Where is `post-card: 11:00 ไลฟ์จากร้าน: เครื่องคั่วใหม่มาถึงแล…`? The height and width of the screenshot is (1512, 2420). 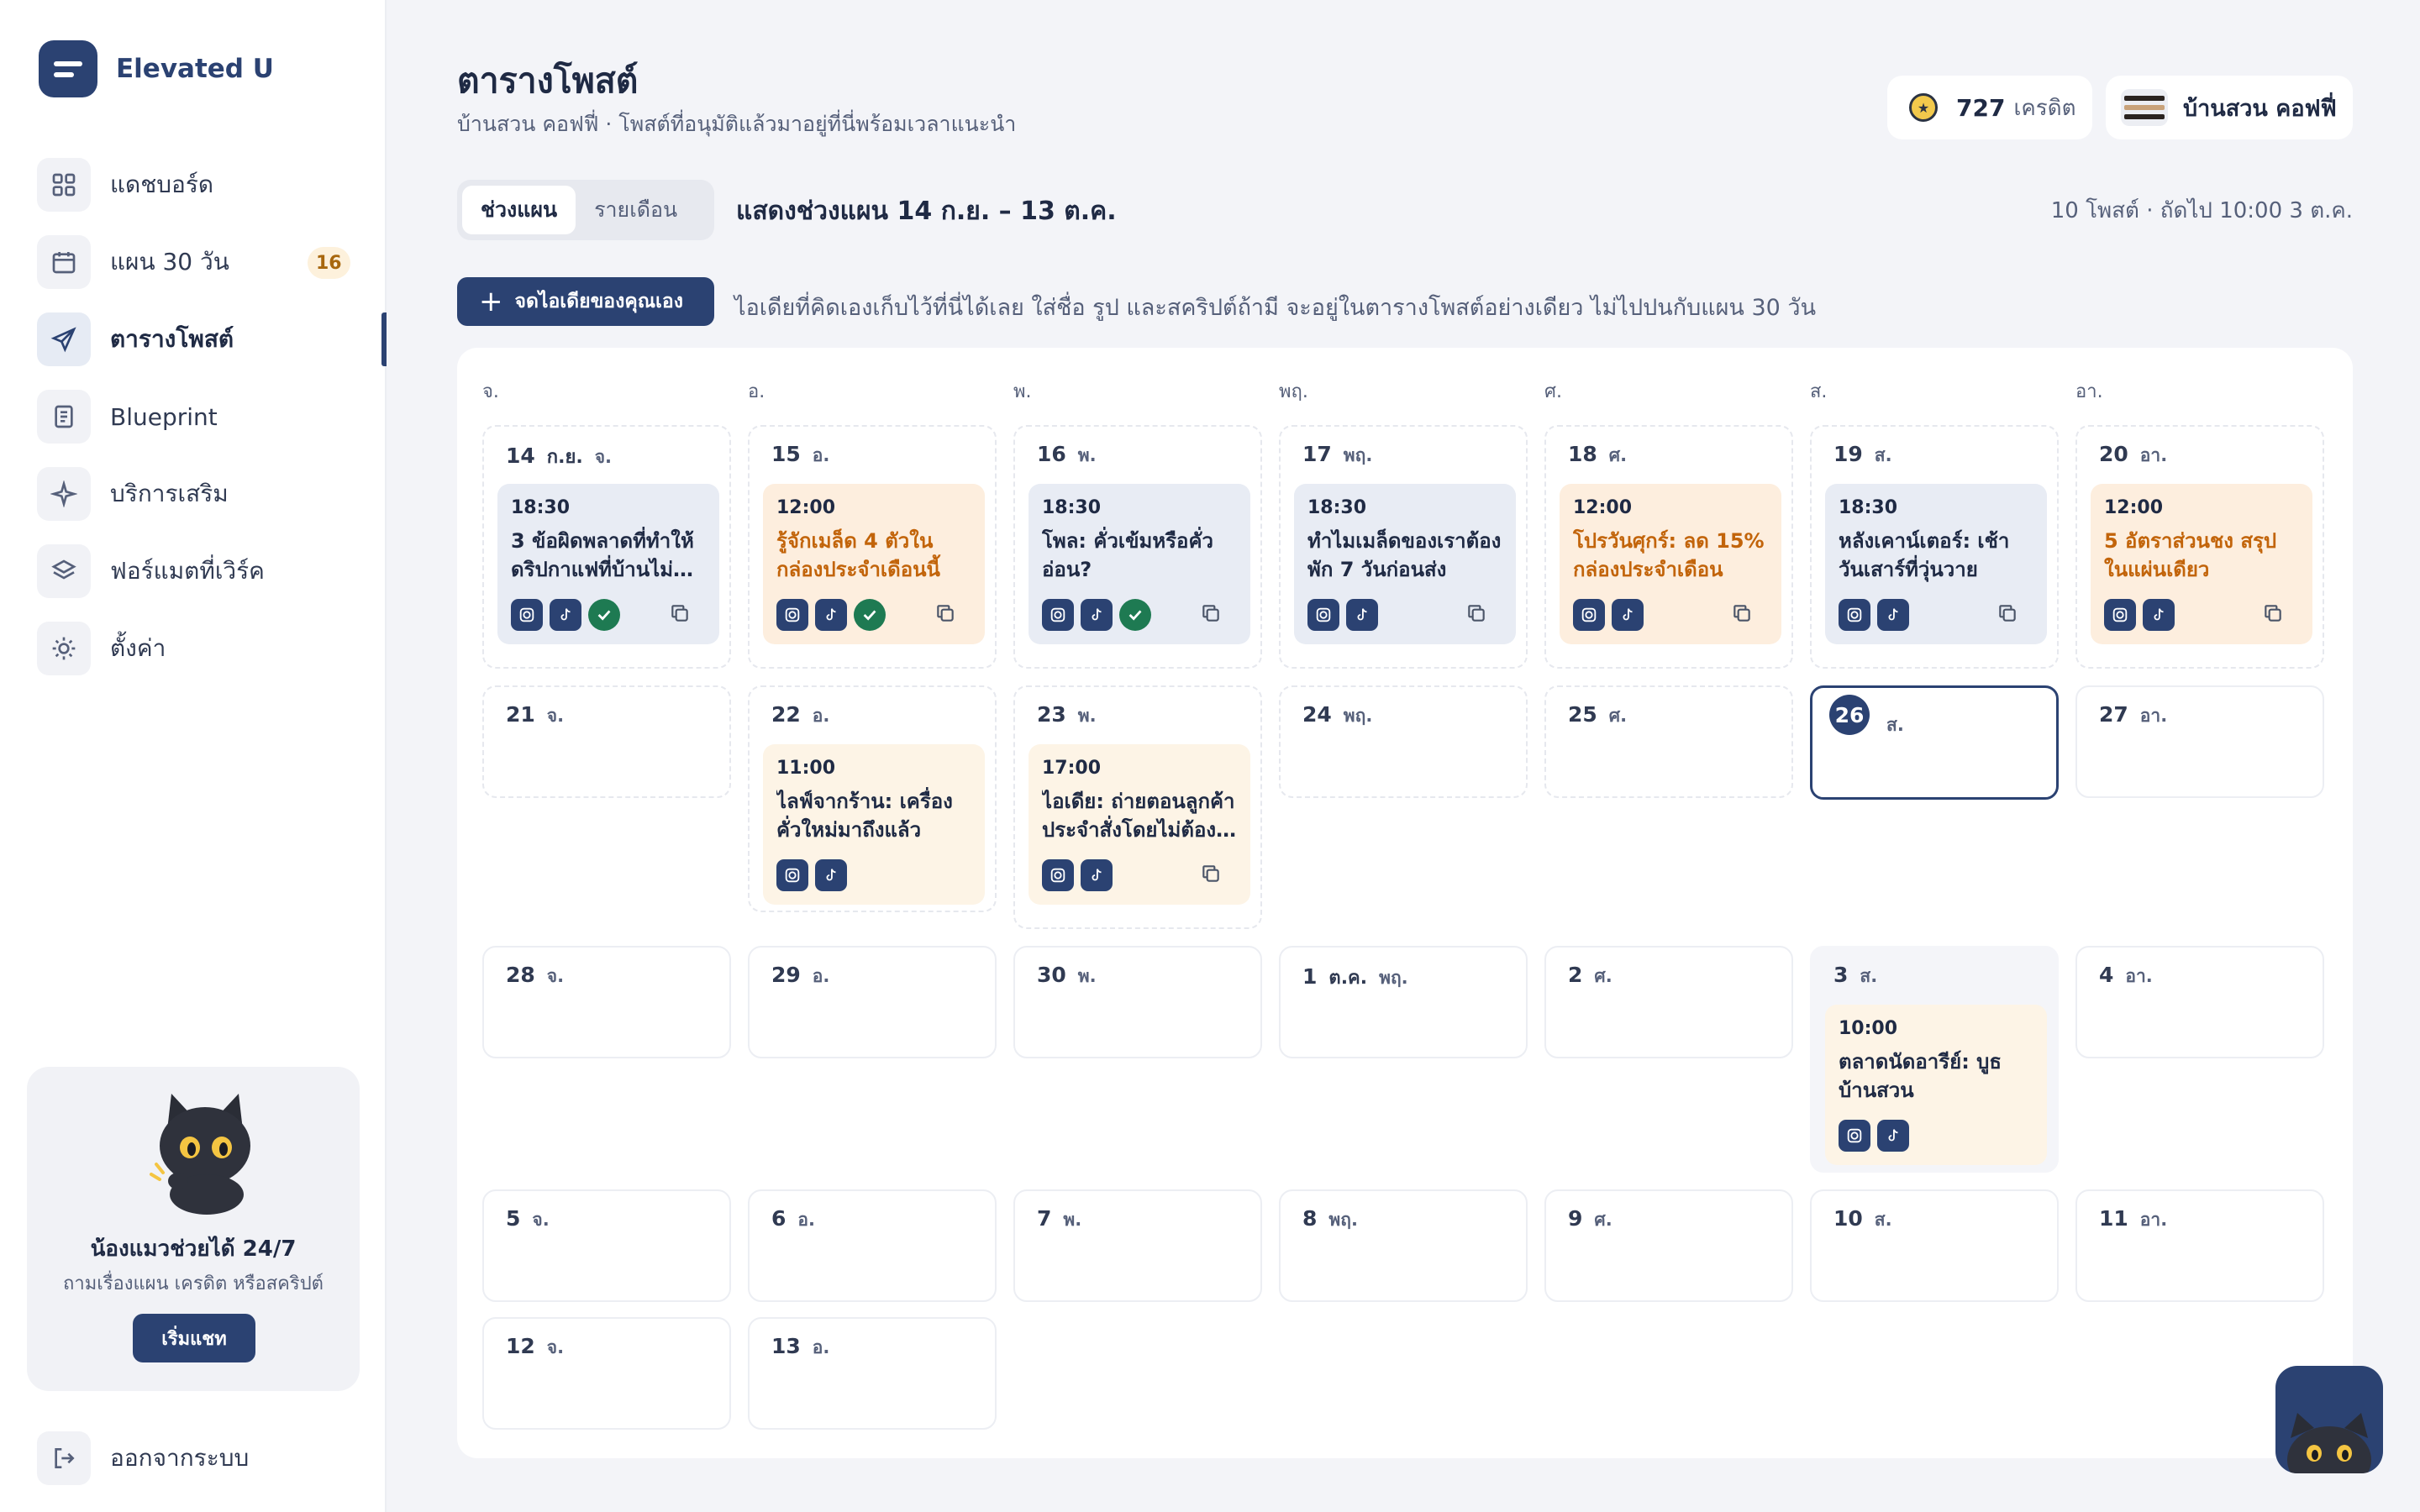 post-card: 11:00 ไลฟ์จากร้าน: เครื่องคั่วใหม่มาถึงแล… is located at coordinates (874, 824).